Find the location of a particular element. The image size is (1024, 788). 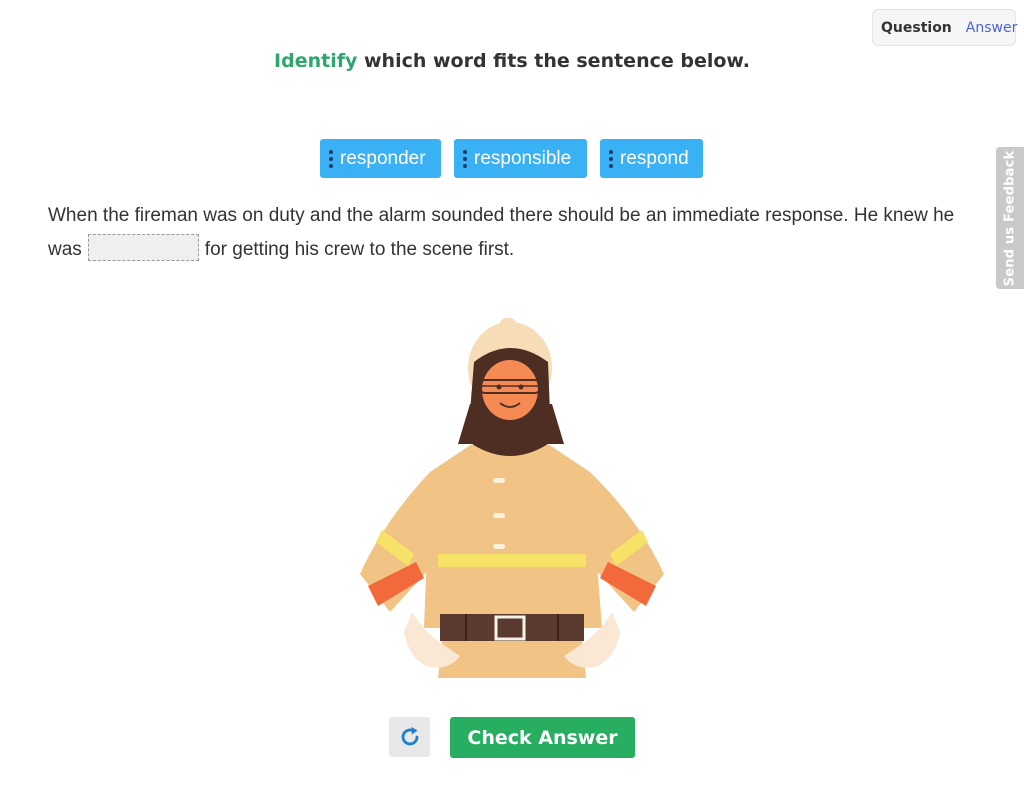

sentence-after: for getting his crew to the scene first. is located at coordinates (359, 249).